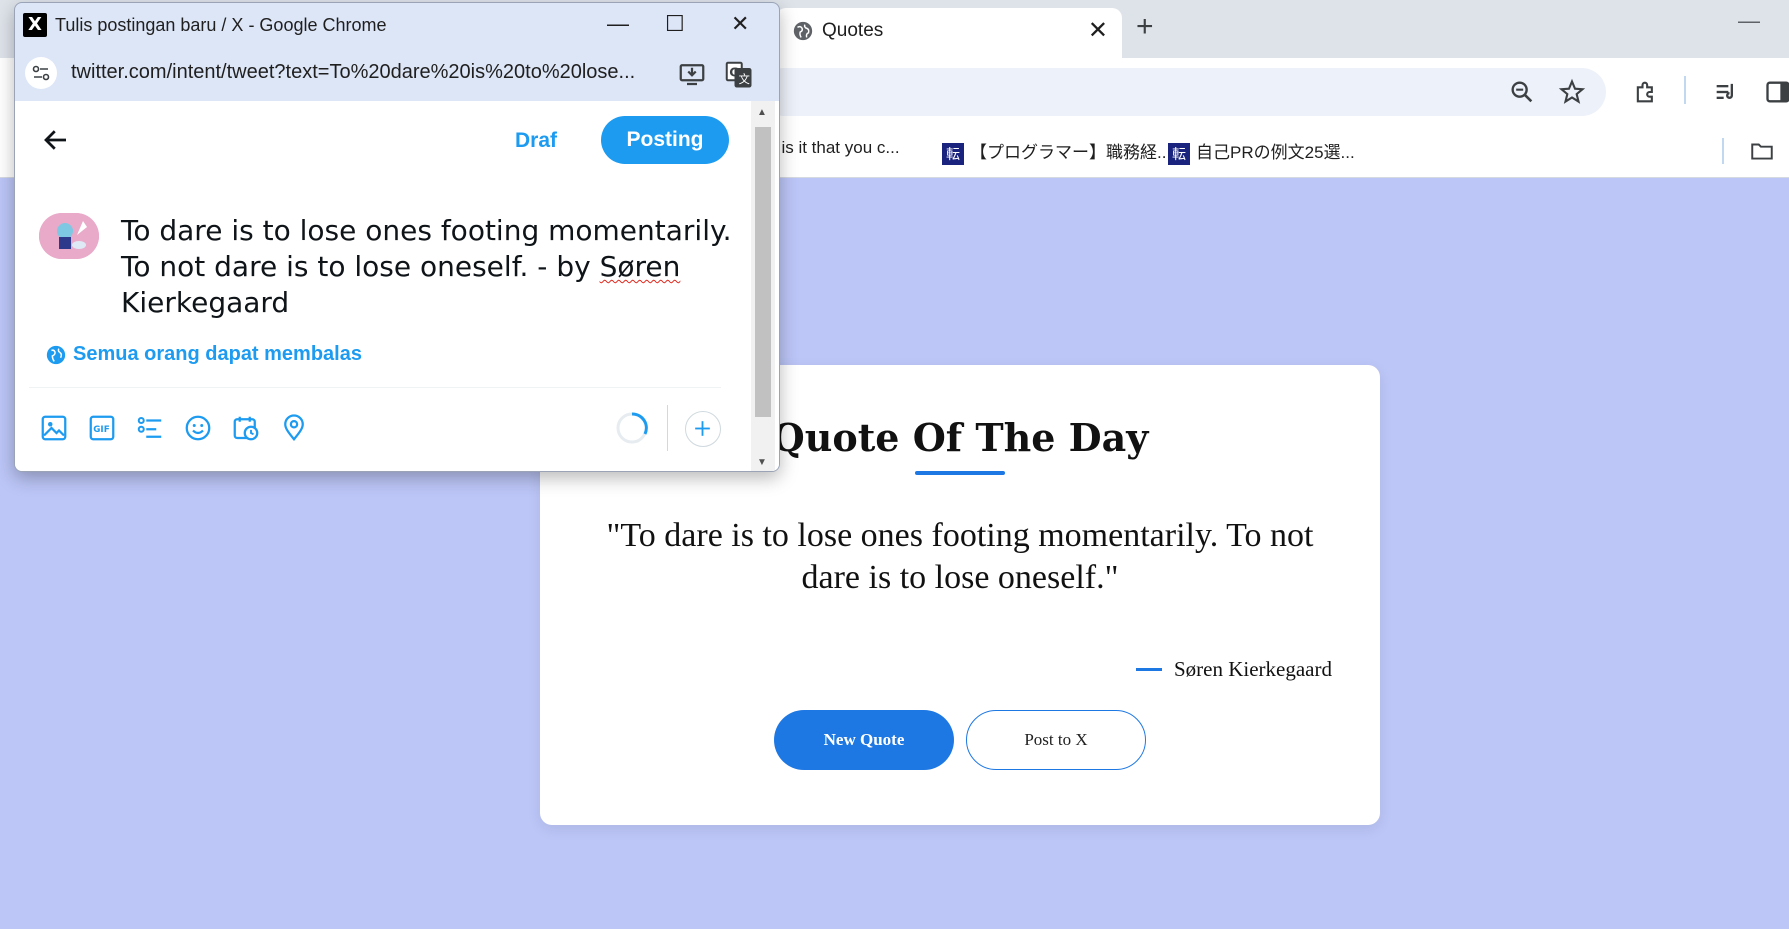 The height and width of the screenshot is (929, 1789). What do you see at coordinates (41, 73) in the screenshot?
I see `site-settings-icon` at bounding box center [41, 73].